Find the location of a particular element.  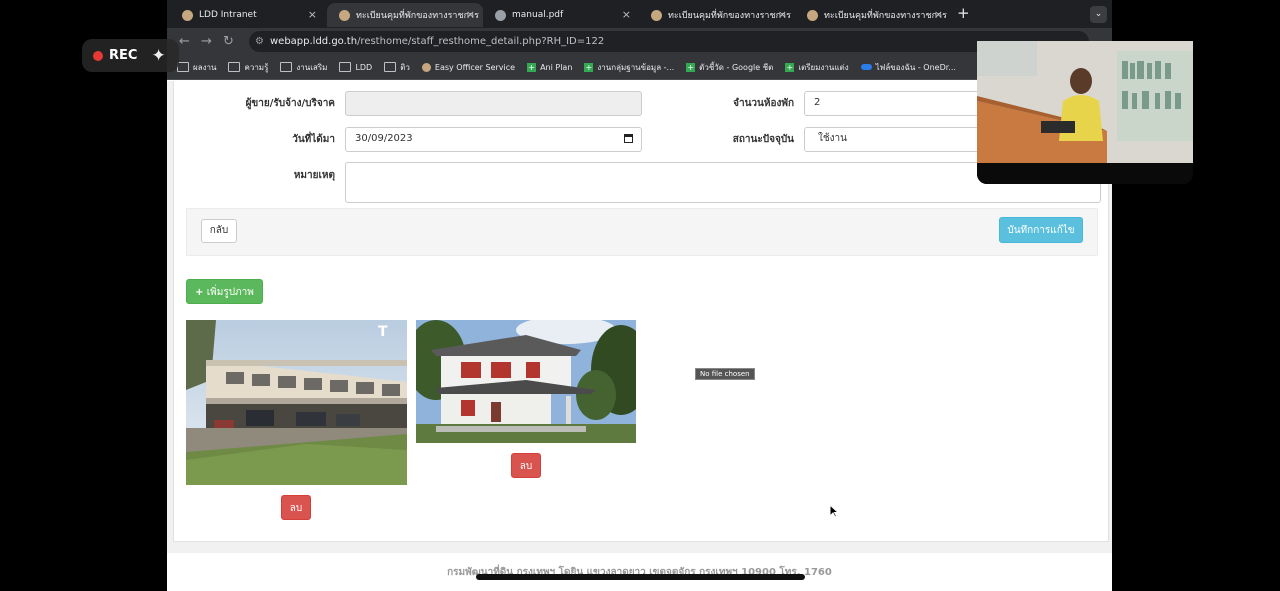

bookmark-folder: ติว is located at coordinates (397, 67).